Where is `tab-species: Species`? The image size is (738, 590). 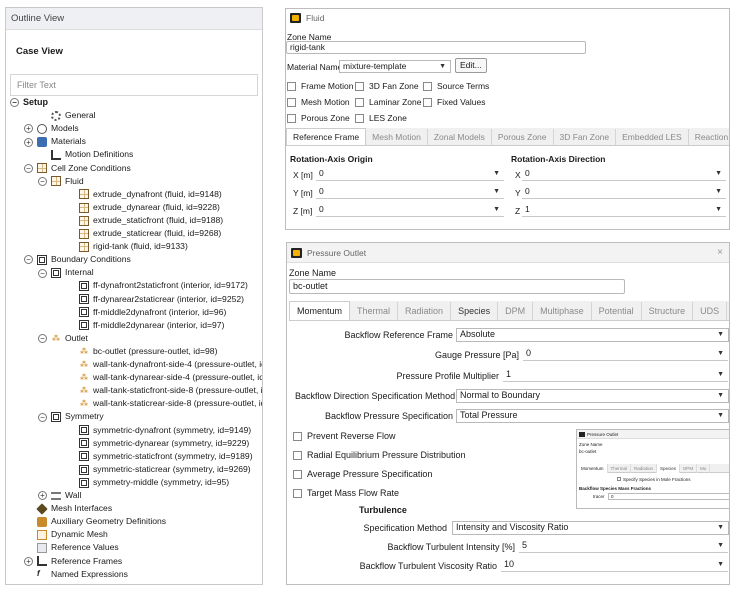 tab-species: Species is located at coordinates (475, 311).